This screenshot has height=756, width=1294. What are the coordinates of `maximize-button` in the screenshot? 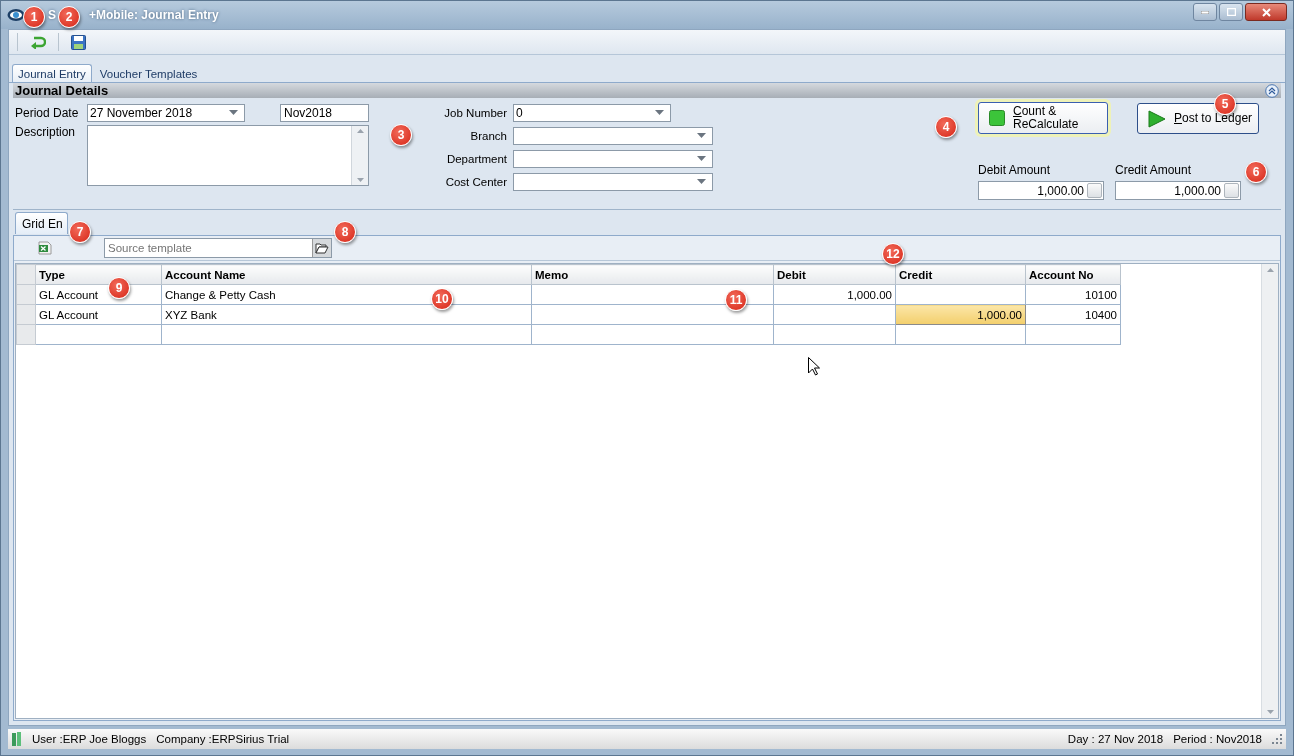 It's located at (1231, 12).